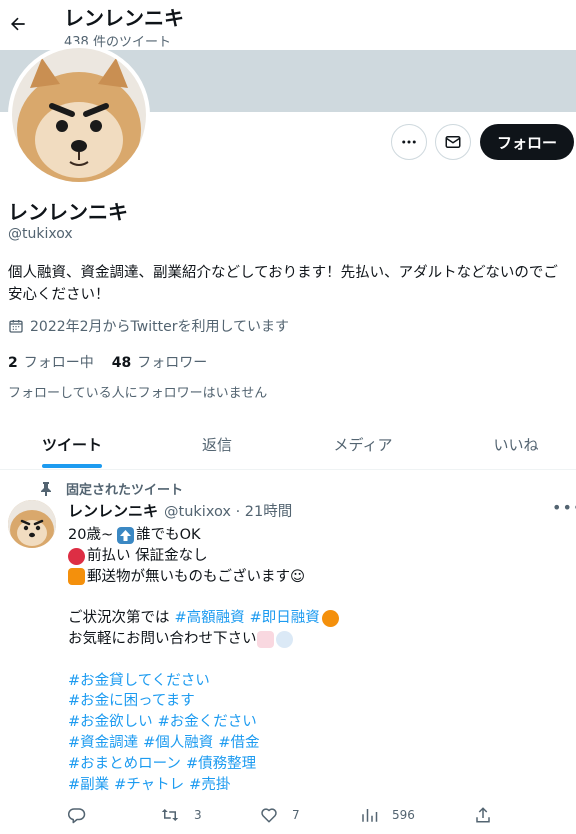 This screenshot has height=834, width=576. I want to click on tweet-avatar, so click(32, 524).